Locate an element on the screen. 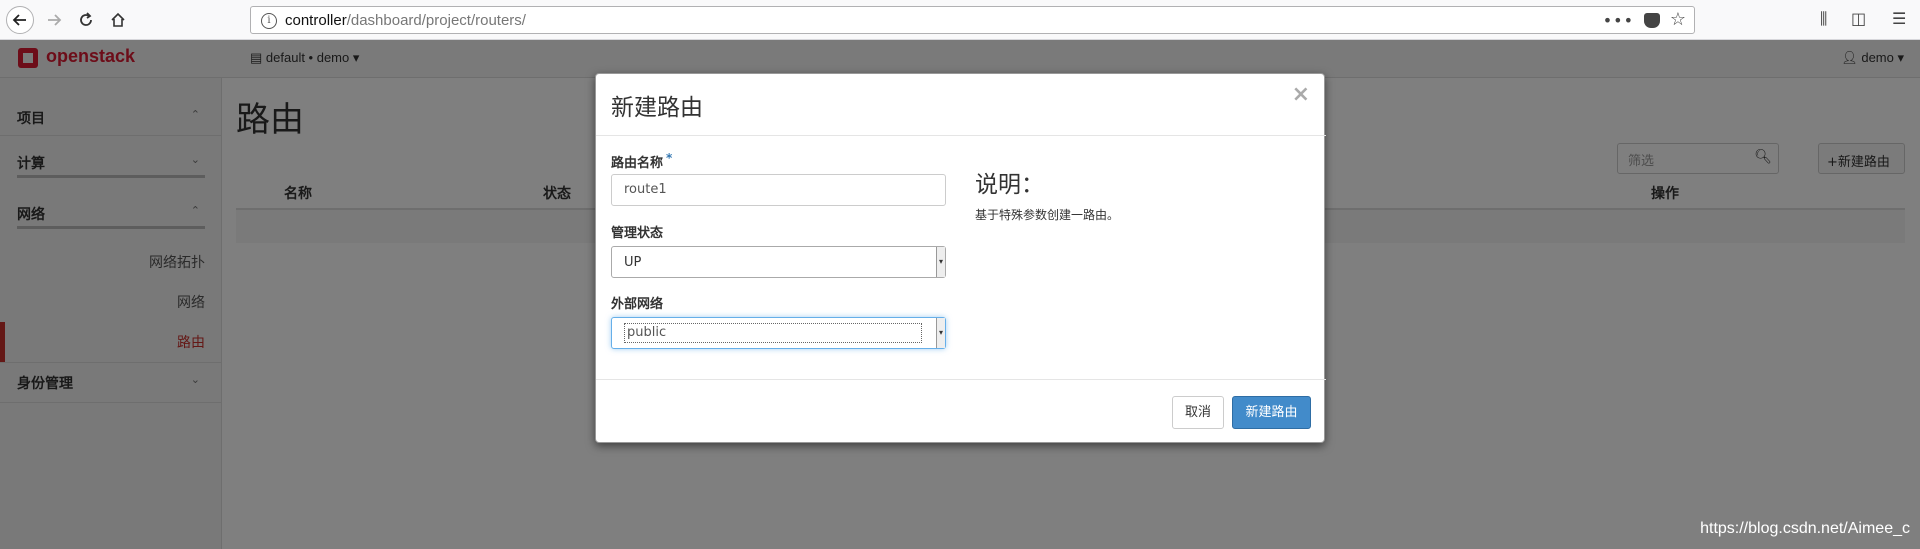 This screenshot has height=549, width=1920. pocket-icon is located at coordinates (1652, 20).